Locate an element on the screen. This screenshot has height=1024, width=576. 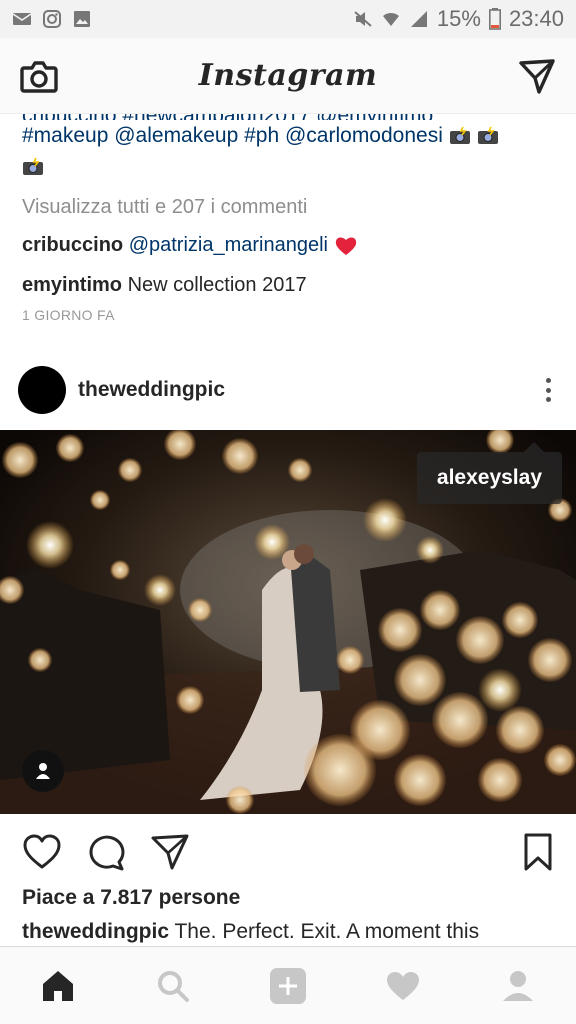
activity-heart-icon is located at coordinates (403, 985).